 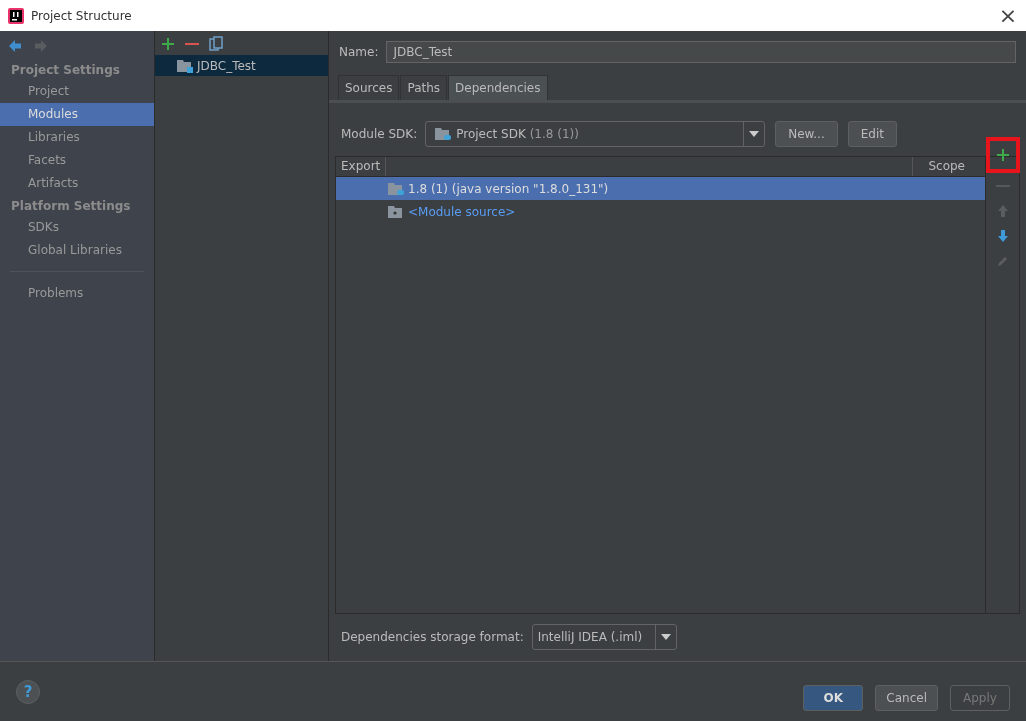 I want to click on add-tool-button, so click(x=1002, y=155).